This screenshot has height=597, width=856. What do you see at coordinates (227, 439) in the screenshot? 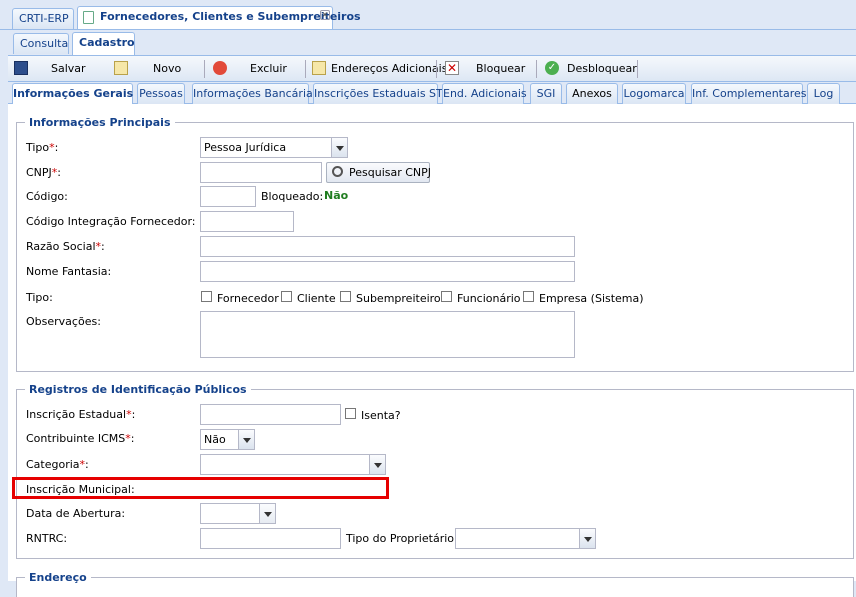
I see `contribuinte-icms-combo: Não` at bounding box center [227, 439].